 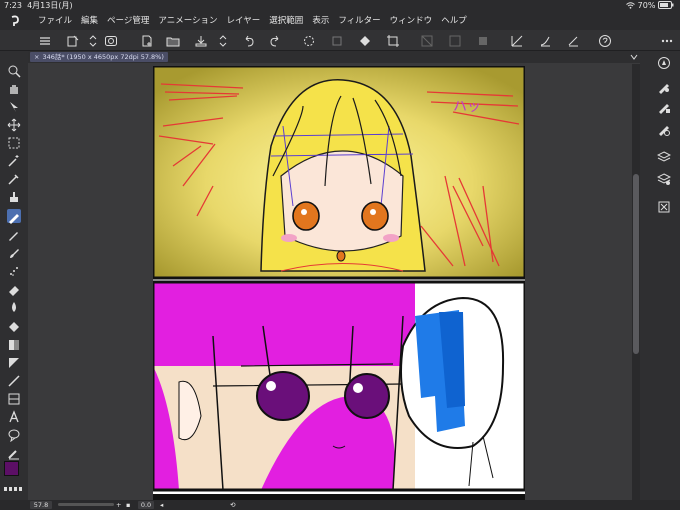 What do you see at coordinates (11, 468) in the screenshot?
I see `main-color-swatch` at bounding box center [11, 468].